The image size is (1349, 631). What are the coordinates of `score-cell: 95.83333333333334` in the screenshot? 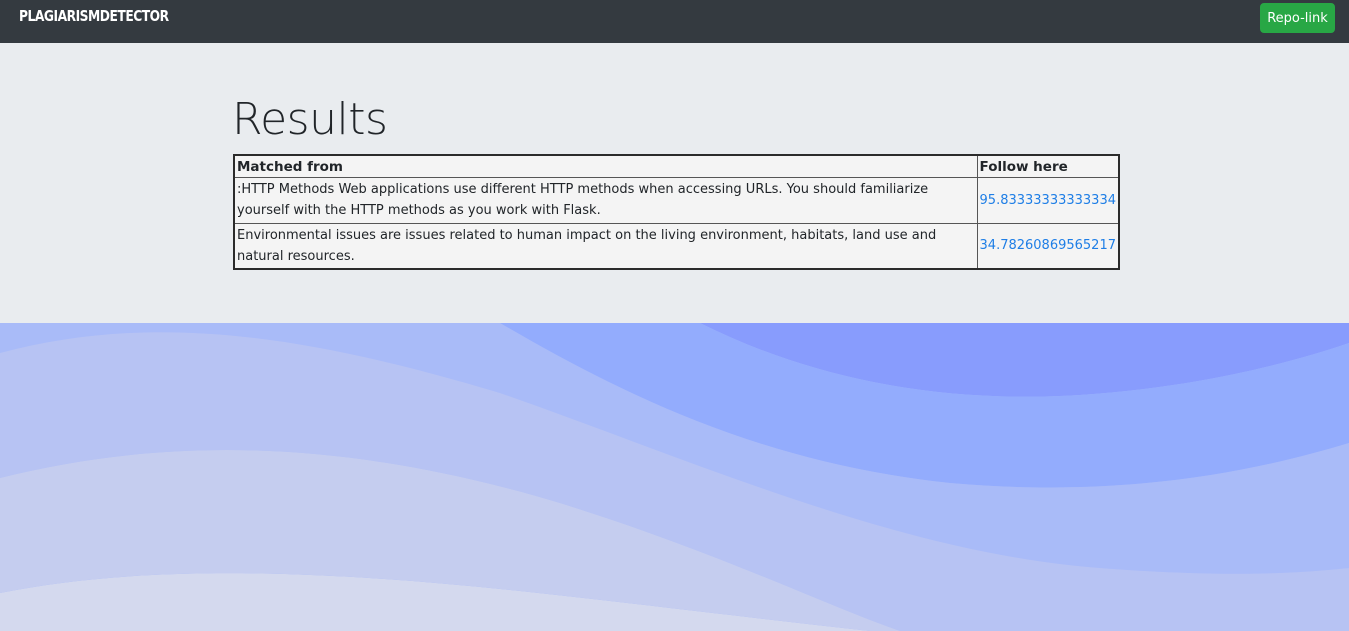 It's located at (1048, 200).